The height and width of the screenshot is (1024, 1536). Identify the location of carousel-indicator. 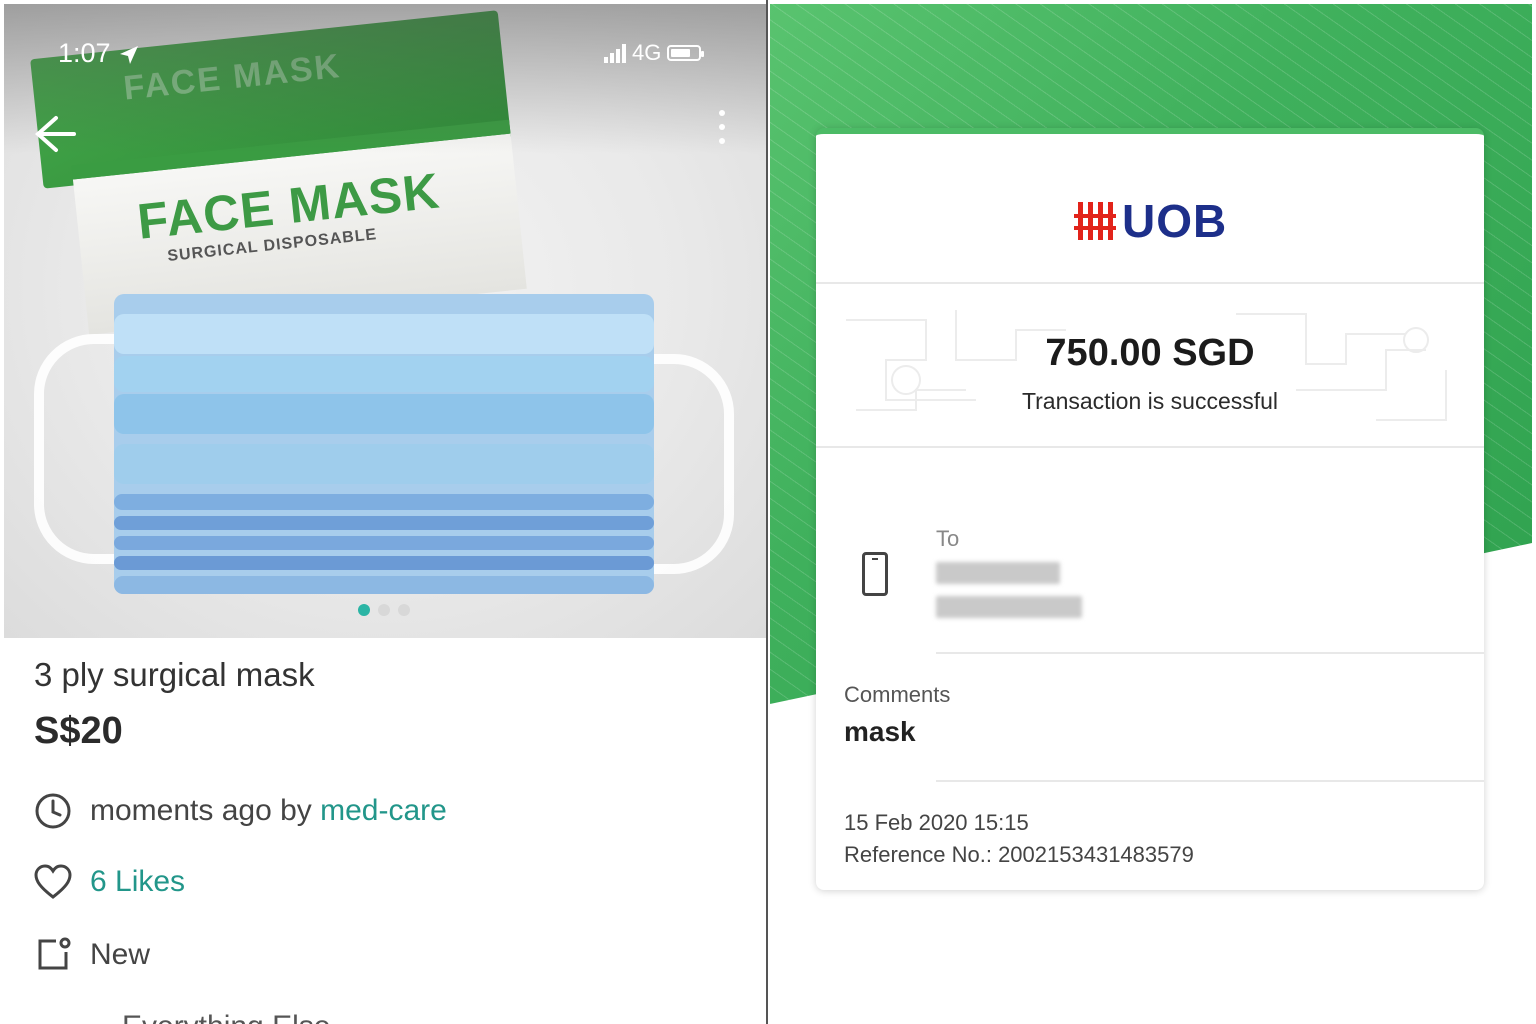
(384, 610).